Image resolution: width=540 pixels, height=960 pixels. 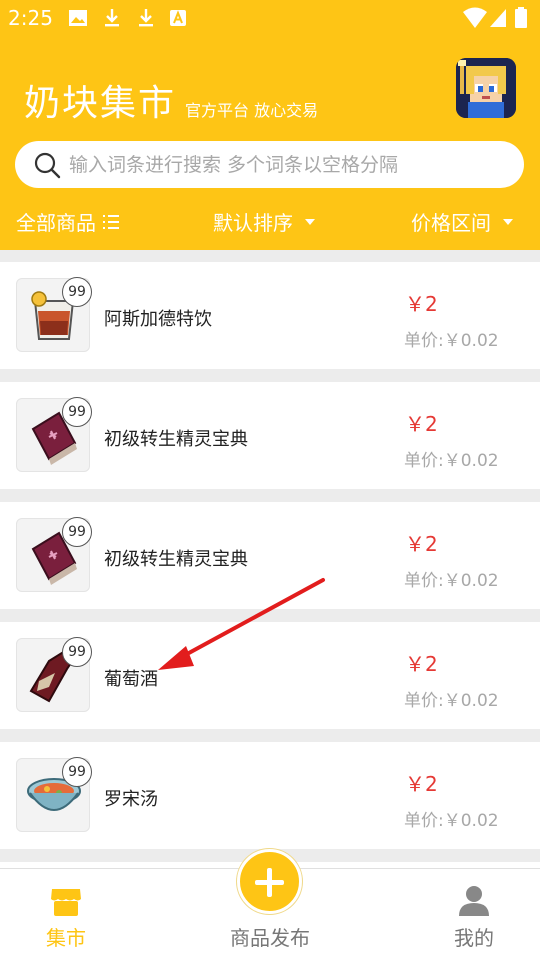 I want to click on battery-icon, so click(x=521, y=17).